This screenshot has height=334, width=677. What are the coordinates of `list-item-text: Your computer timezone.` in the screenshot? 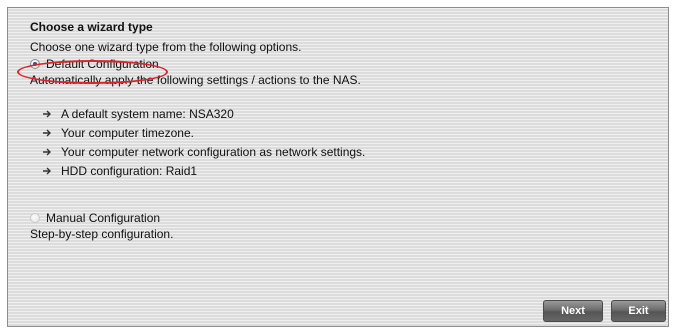 It's located at (127, 133).